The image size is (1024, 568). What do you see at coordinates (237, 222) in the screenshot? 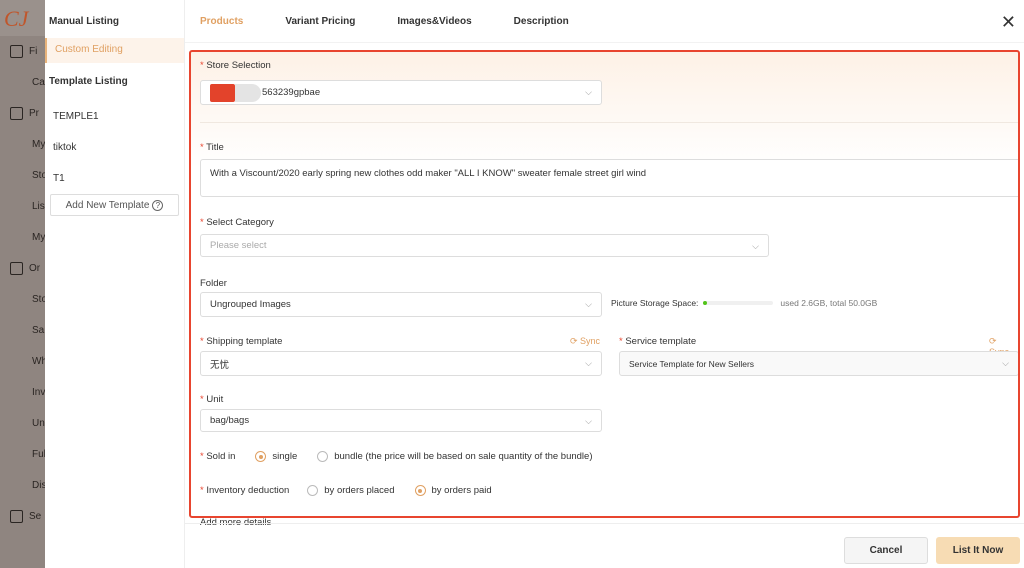
I see `category-label: * Select Category` at bounding box center [237, 222].